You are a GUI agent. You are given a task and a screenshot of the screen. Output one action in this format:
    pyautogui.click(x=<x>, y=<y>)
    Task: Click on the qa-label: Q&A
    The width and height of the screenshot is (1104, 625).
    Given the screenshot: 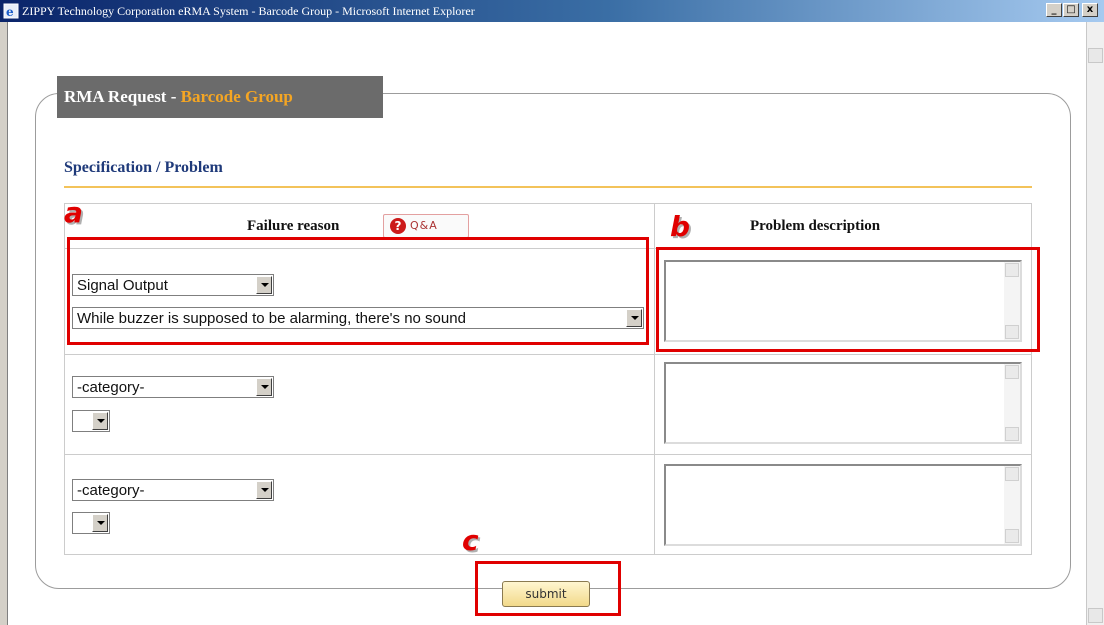 What is the action you would take?
    pyautogui.click(x=424, y=225)
    